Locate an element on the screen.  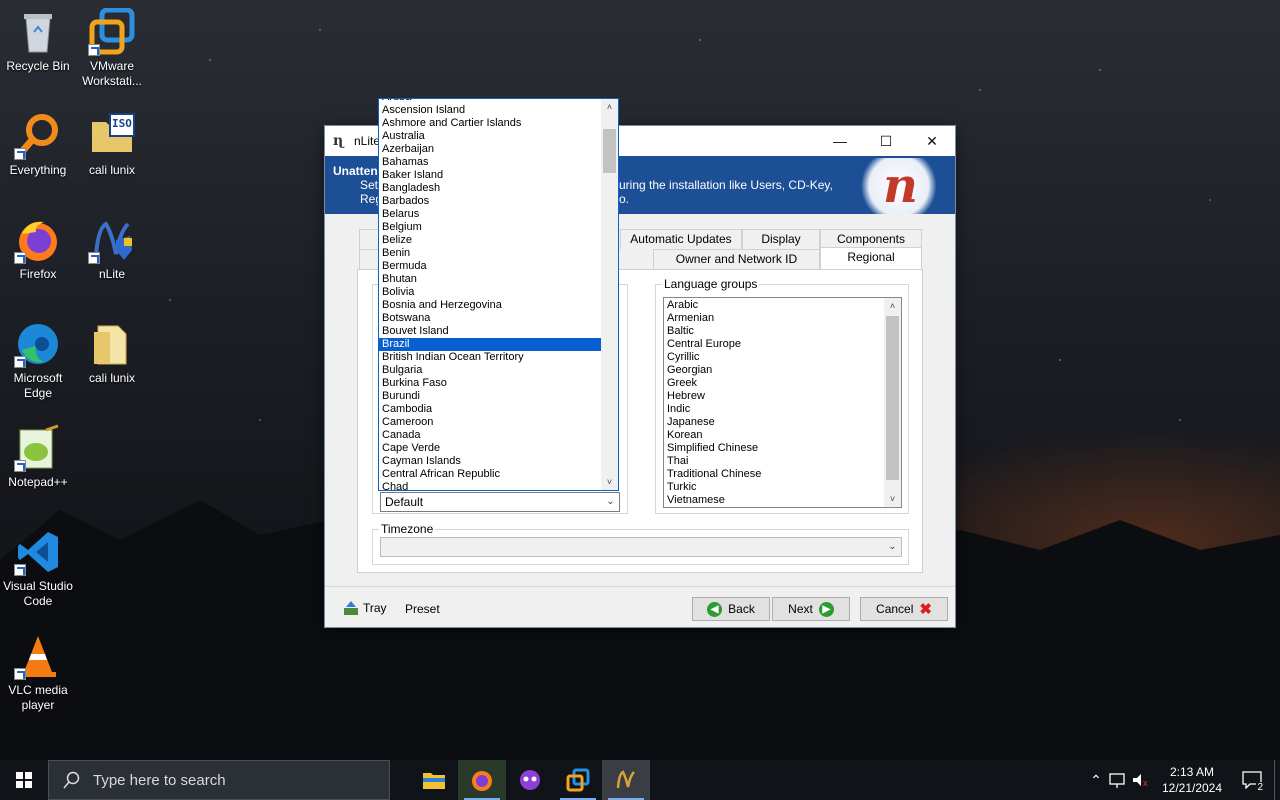
dropdown-country-item: Baker Island is located at coordinates (490, 175).